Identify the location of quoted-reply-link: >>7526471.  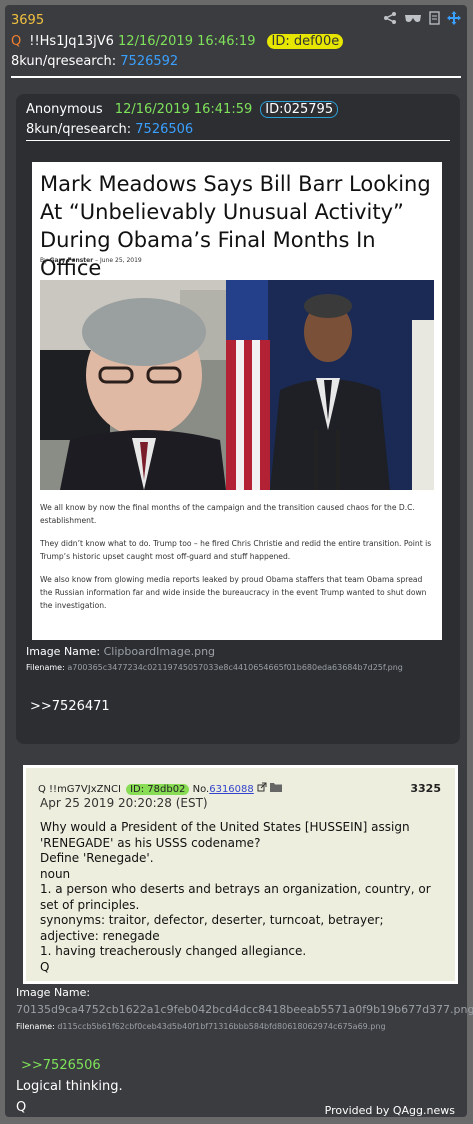
(70, 706).